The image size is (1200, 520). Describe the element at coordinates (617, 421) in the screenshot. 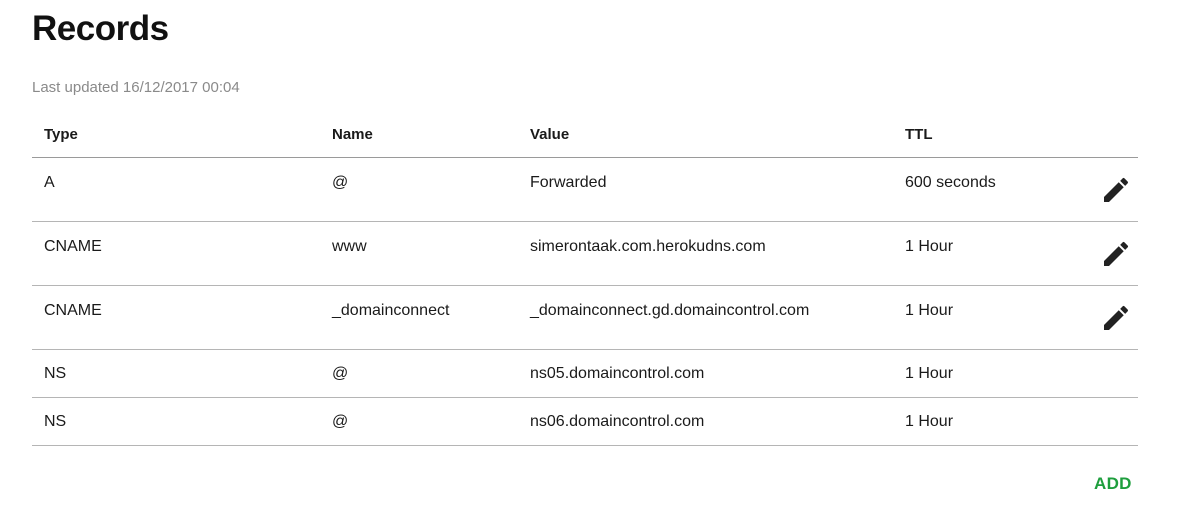

I see `record-value: ns06.domaincontrol.com` at that location.